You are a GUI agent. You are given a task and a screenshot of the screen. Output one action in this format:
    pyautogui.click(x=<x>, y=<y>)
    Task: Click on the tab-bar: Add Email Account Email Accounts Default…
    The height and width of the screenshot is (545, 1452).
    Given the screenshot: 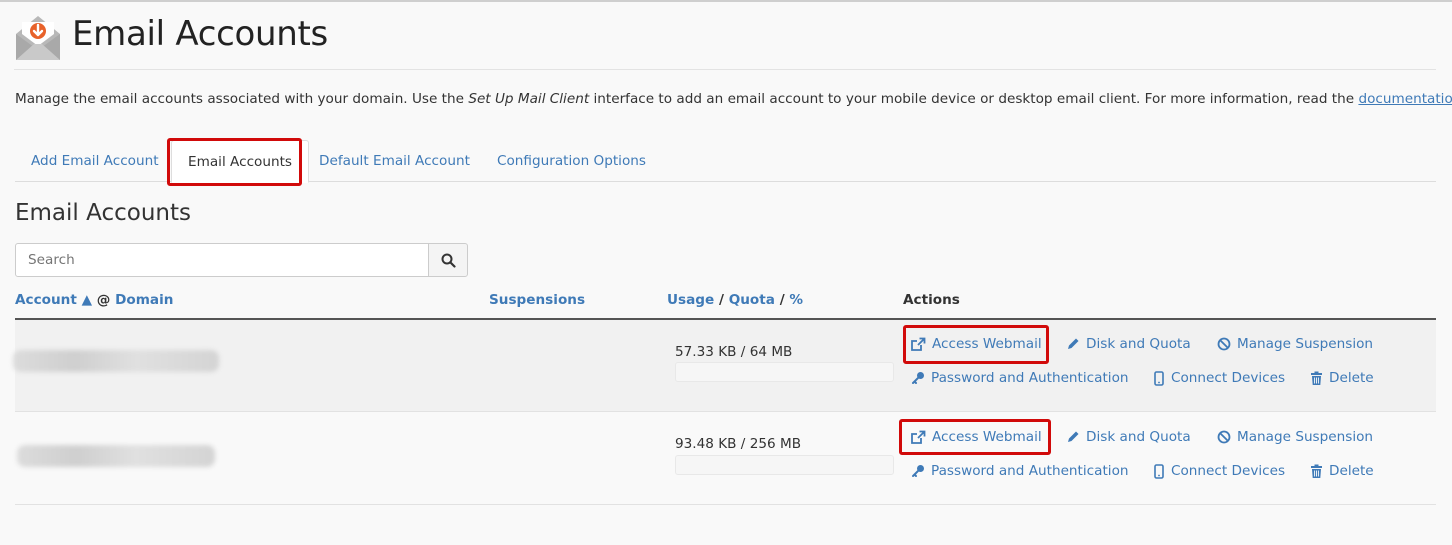 What is the action you would take?
    pyautogui.click(x=725, y=161)
    